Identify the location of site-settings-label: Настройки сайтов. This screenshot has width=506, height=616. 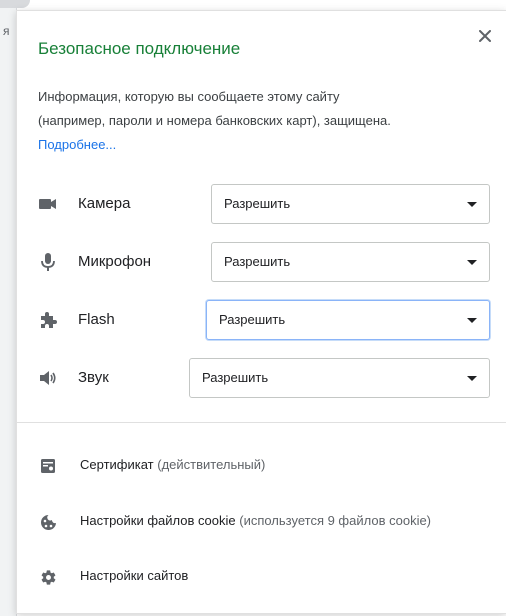
(134, 575).